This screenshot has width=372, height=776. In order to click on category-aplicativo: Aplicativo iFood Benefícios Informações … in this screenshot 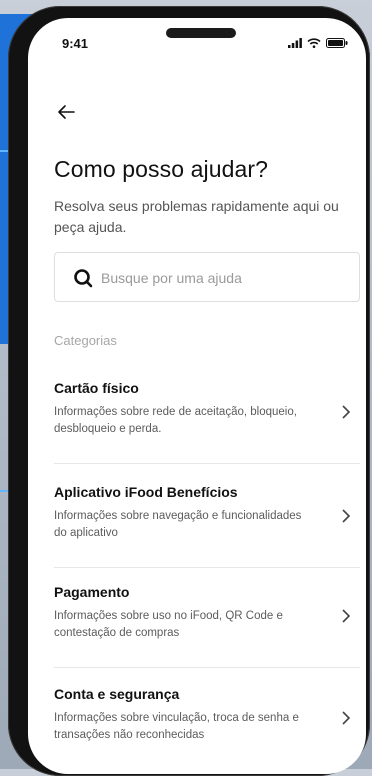, I will do `click(207, 520)`.